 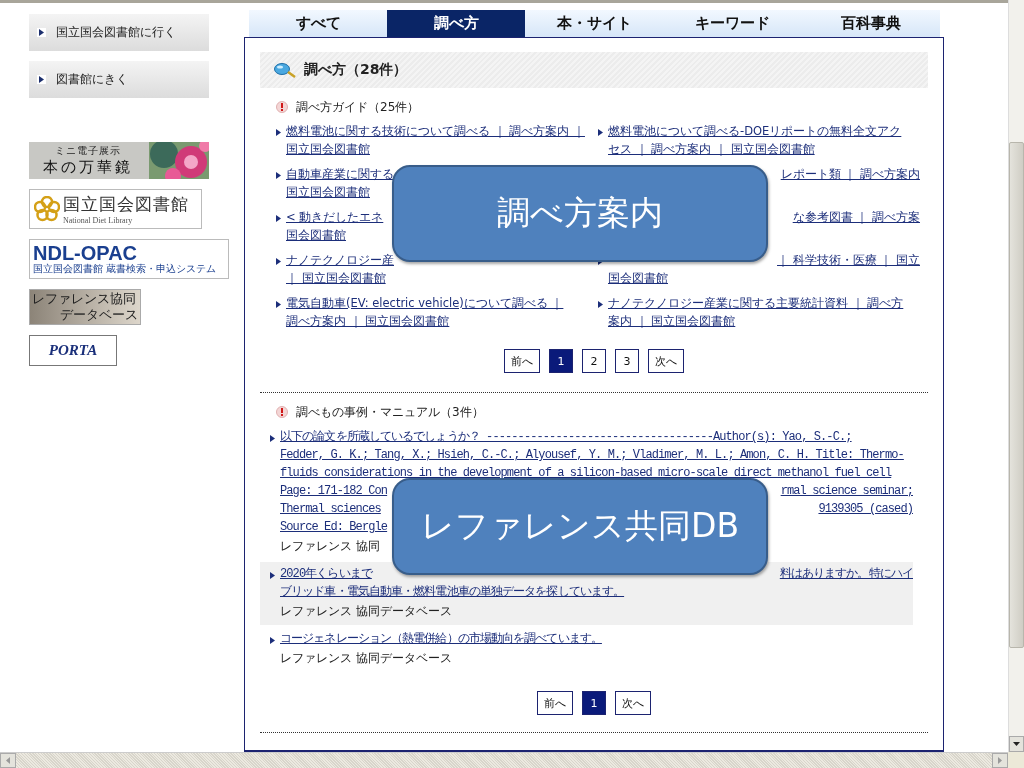 I want to click on result-link: 調べ方案内 ｜ 国立国会図書館, so click(x=368, y=321).